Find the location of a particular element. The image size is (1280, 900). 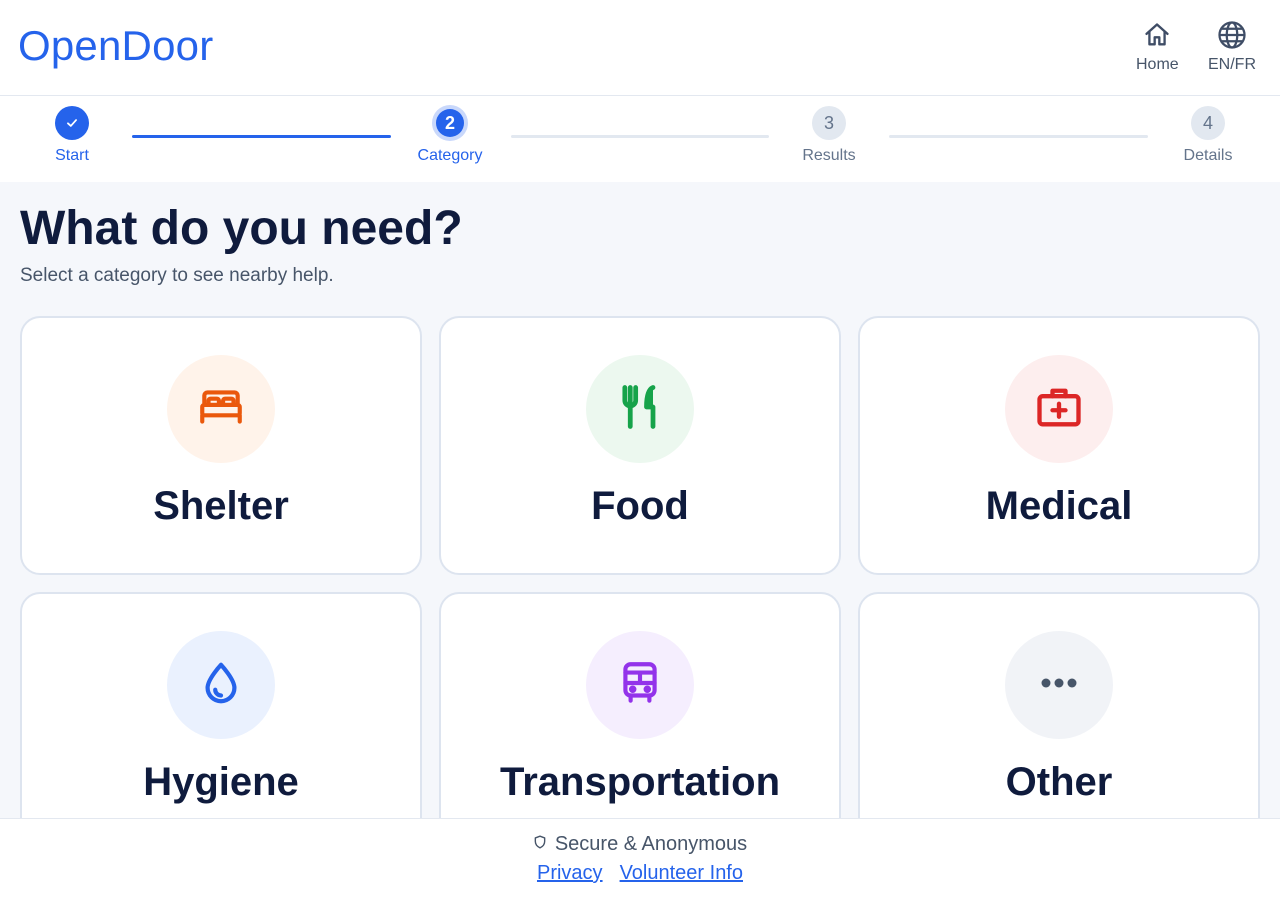

category-card-transportation: Transportation is located at coordinates (640, 721).